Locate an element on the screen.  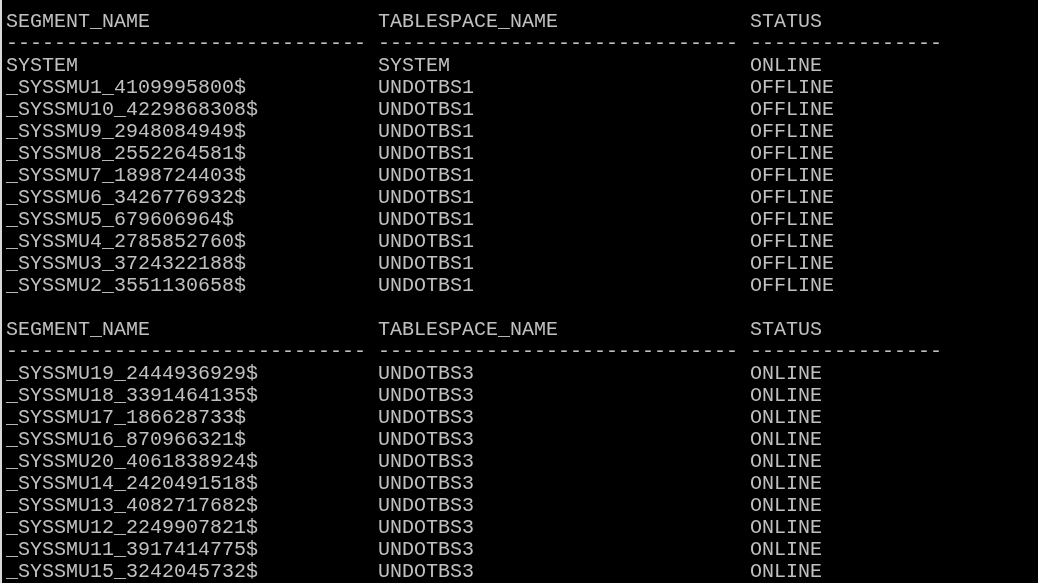
segment-name: _SYSSMU5_679606964$ is located at coordinates (120, 219).